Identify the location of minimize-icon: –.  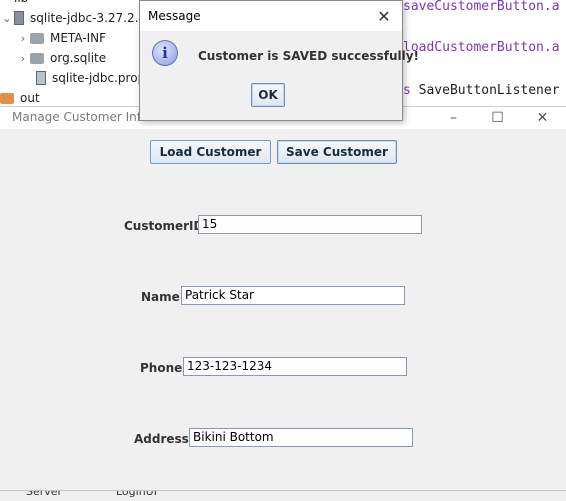
(453, 118).